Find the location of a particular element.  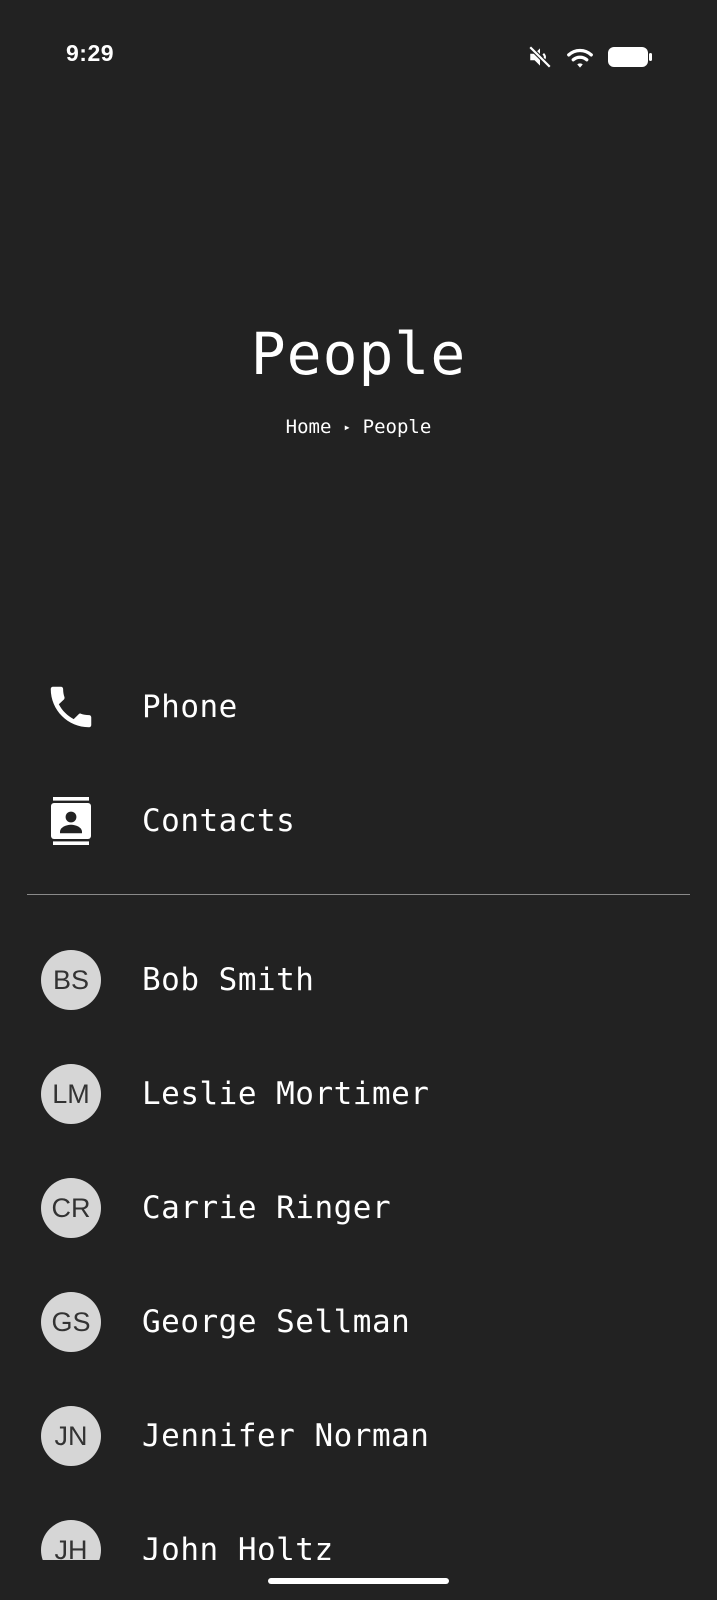

list-item: JN Jennifer Norman is located at coordinates (358, 1436).